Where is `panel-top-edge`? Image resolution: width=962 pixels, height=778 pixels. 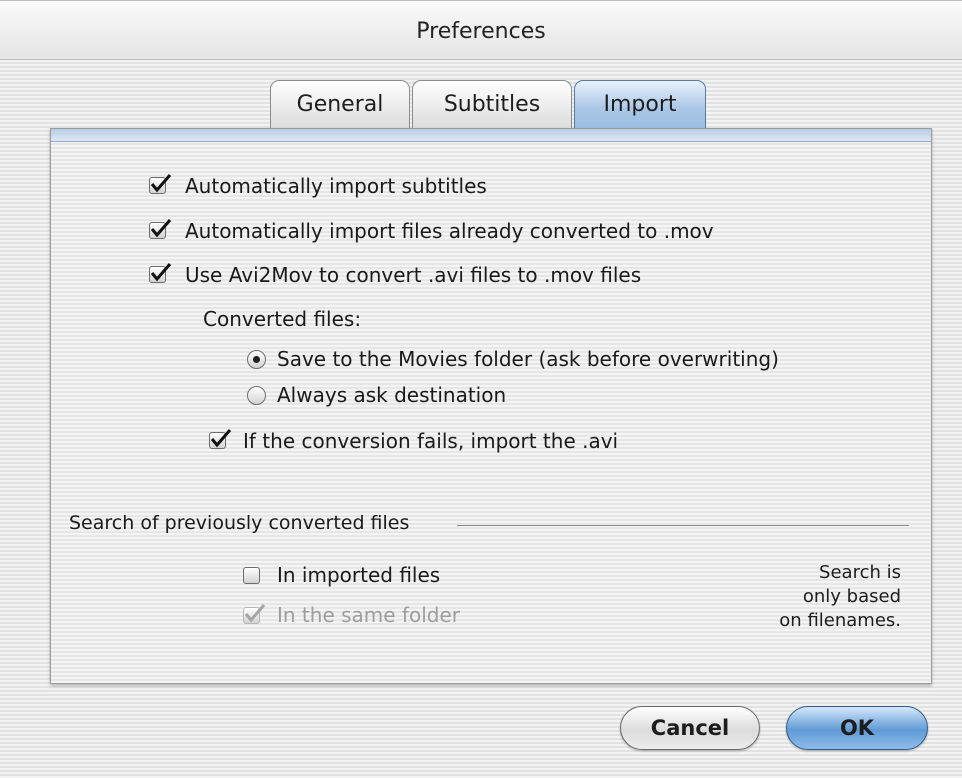
panel-top-edge is located at coordinates (491, 135).